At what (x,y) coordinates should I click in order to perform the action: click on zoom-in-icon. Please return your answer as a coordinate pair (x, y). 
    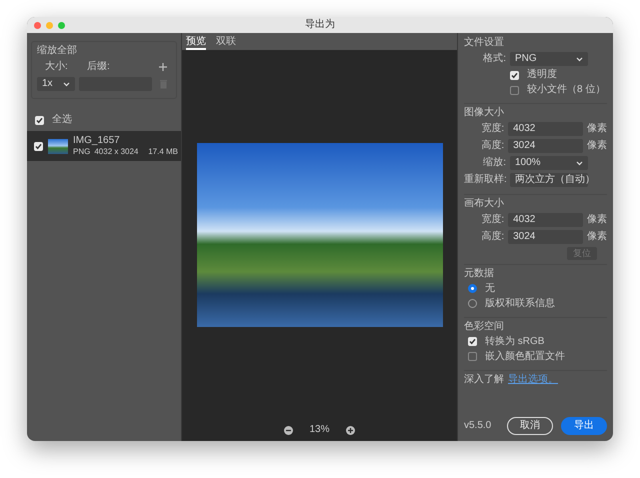
    Looking at the image, I should click on (350, 430).